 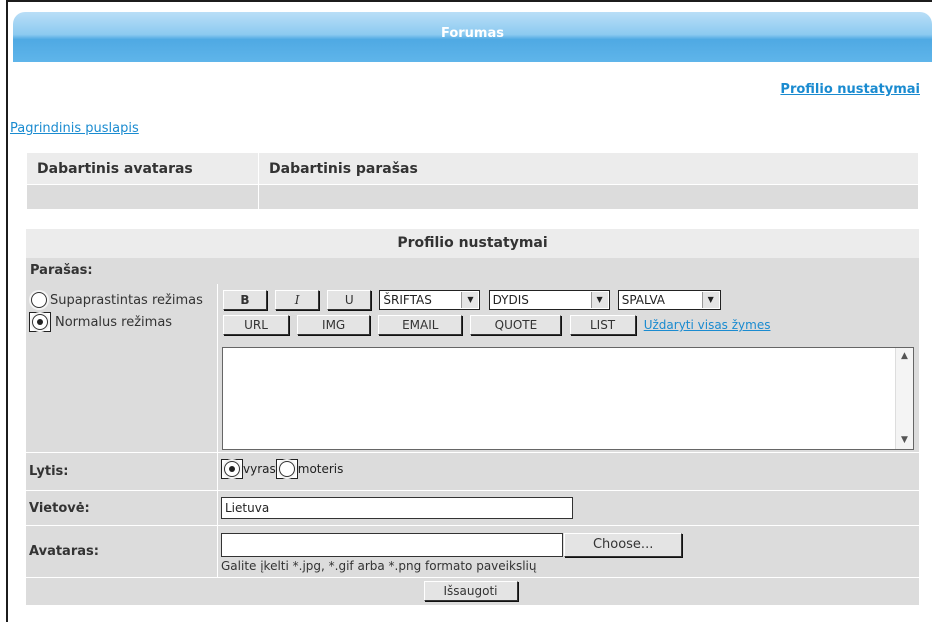 I want to click on gender-options: vyras moteris, so click(x=568, y=471).